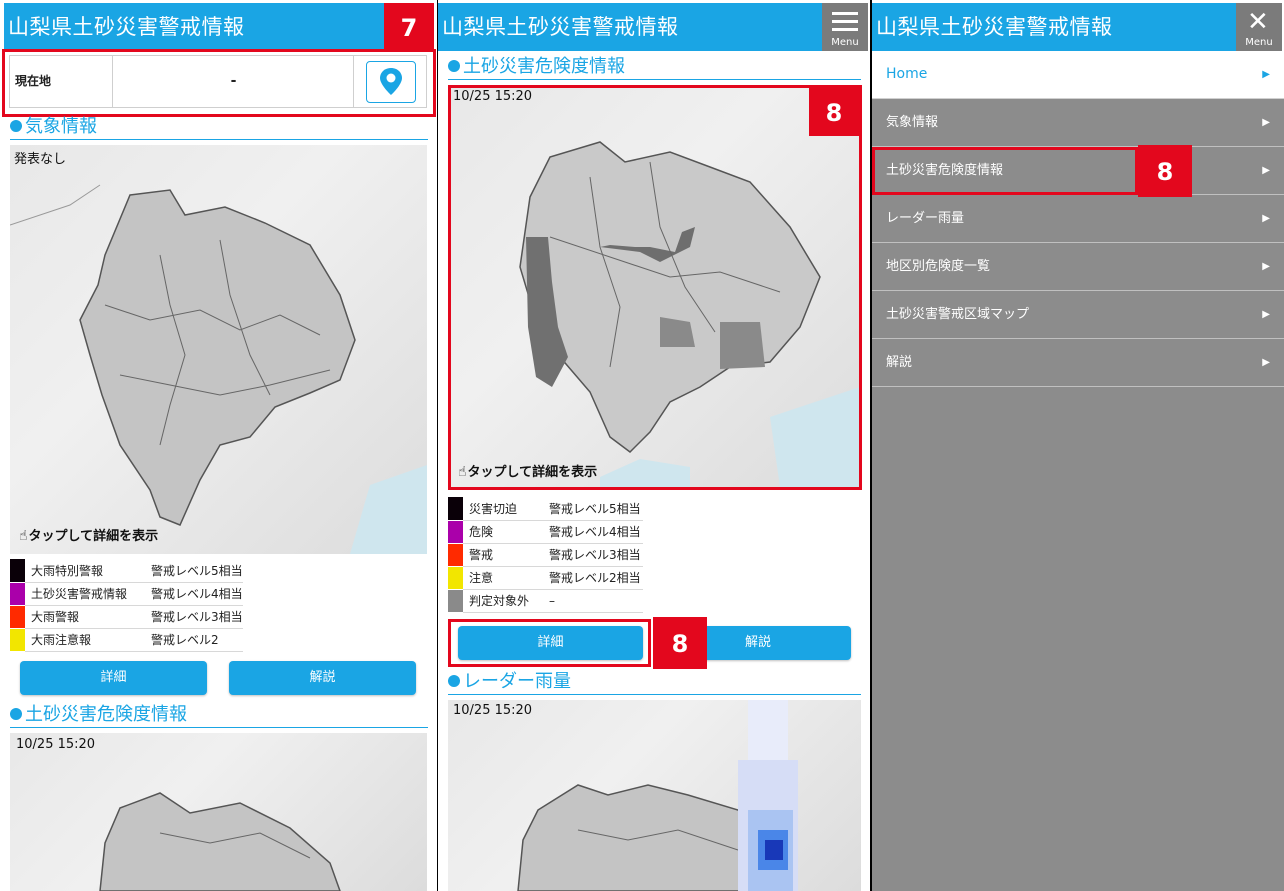  I want to click on legend-row: 大雨警報 警戒レベル3相当, so click(126, 617).